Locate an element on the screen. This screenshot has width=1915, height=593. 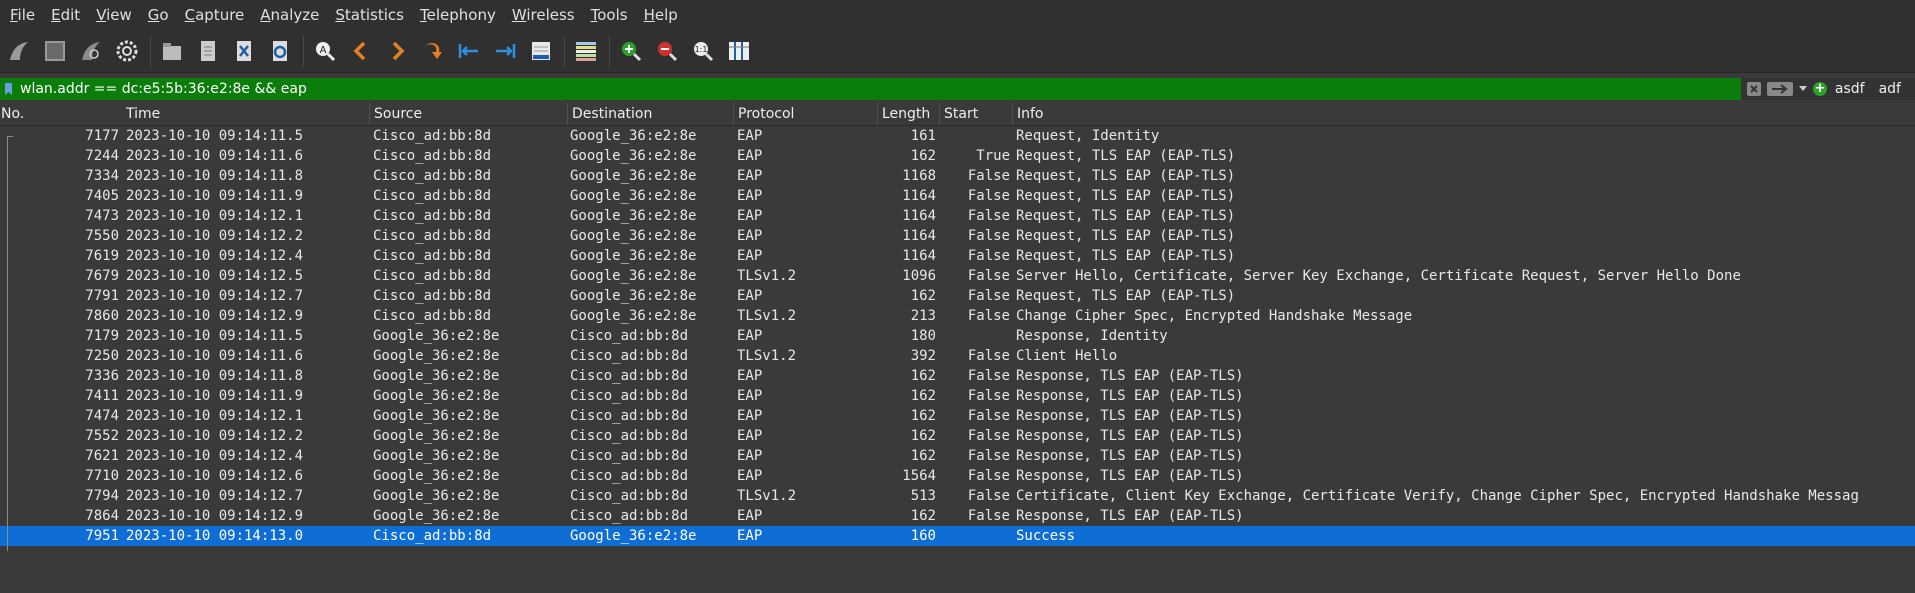
close-file-icon is located at coordinates (244, 51).